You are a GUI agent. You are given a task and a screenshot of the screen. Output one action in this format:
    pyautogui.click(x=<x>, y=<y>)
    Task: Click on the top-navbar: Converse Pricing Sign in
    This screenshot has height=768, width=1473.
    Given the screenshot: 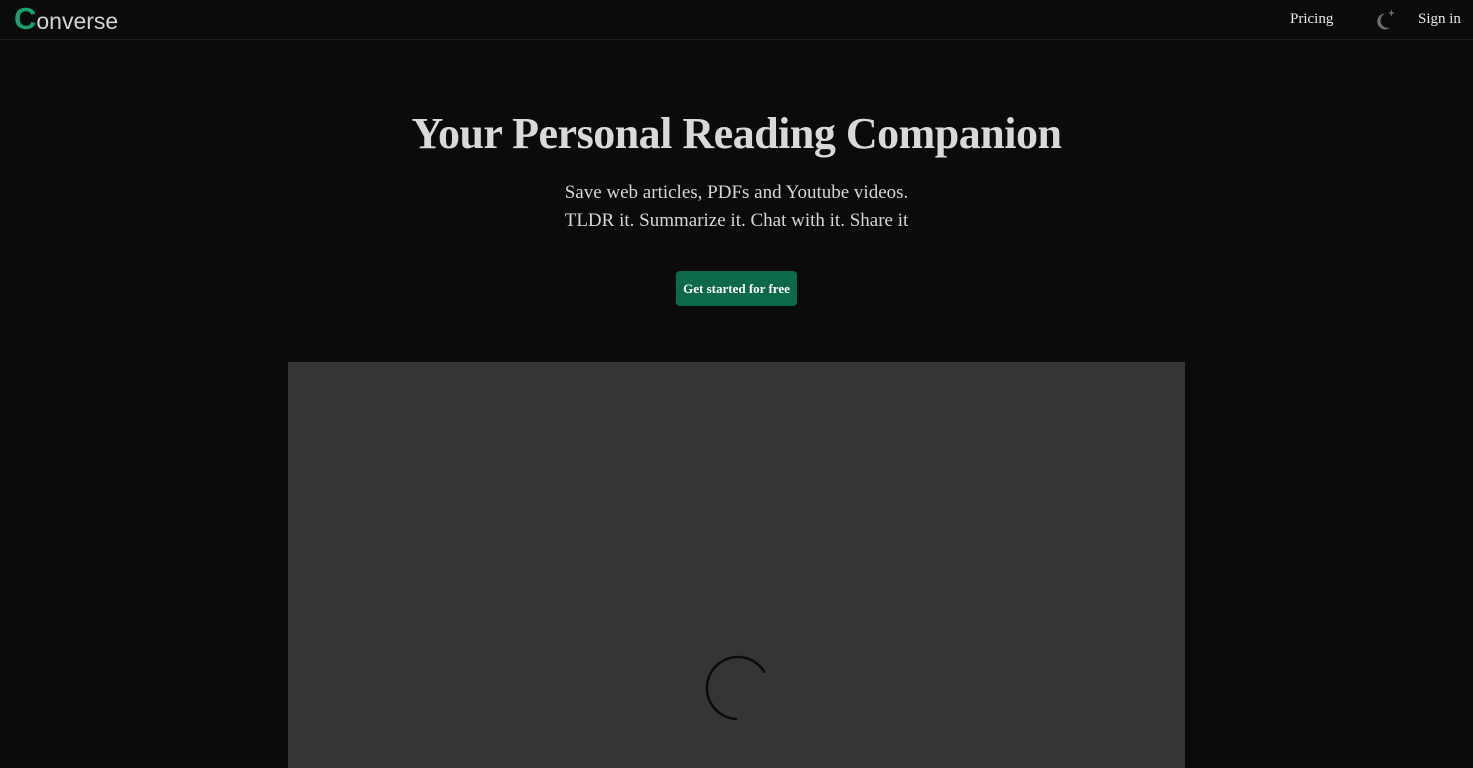 What is the action you would take?
    pyautogui.click(x=736, y=20)
    